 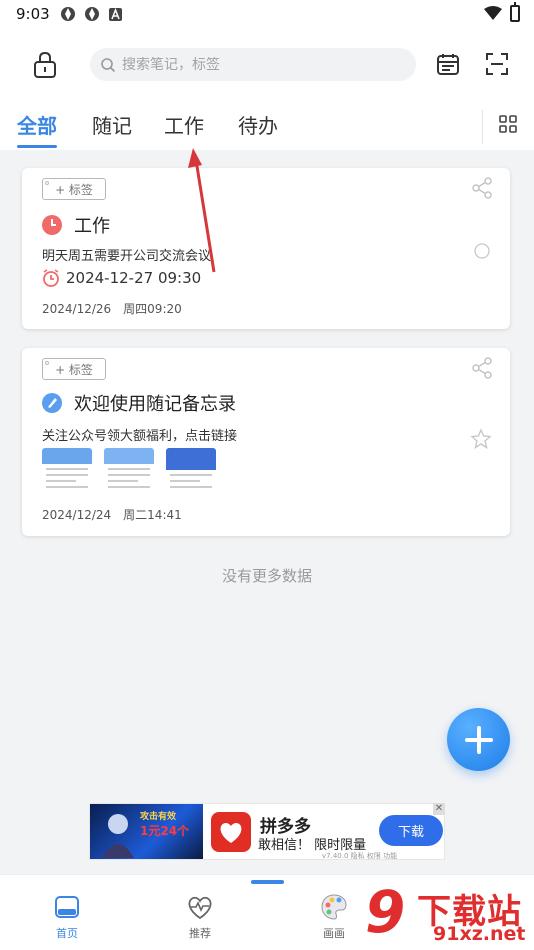 I want to click on grid-view-button, so click(x=508, y=124).